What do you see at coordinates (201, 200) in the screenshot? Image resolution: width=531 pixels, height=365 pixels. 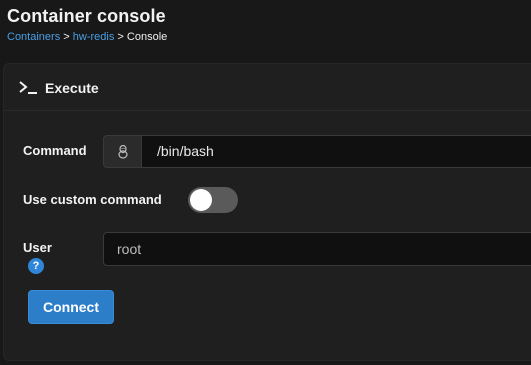 I see `toggle-knob` at bounding box center [201, 200].